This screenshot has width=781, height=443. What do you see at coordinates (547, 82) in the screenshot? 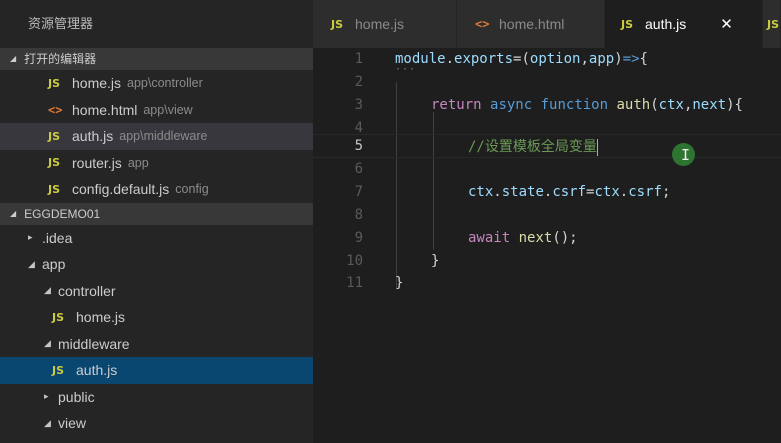
I see `code-line-2: 2` at bounding box center [547, 82].